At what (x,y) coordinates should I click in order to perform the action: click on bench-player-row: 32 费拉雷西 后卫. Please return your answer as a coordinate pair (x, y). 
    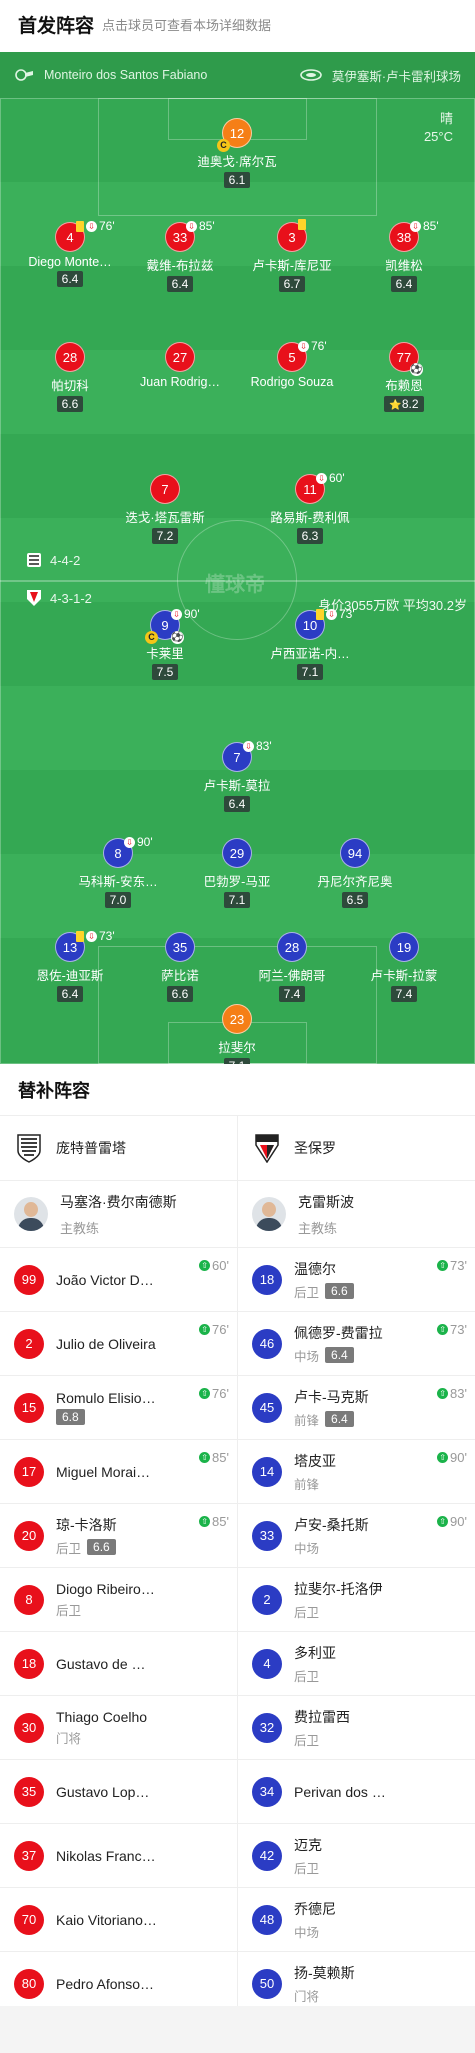
    Looking at the image, I should click on (356, 1728).